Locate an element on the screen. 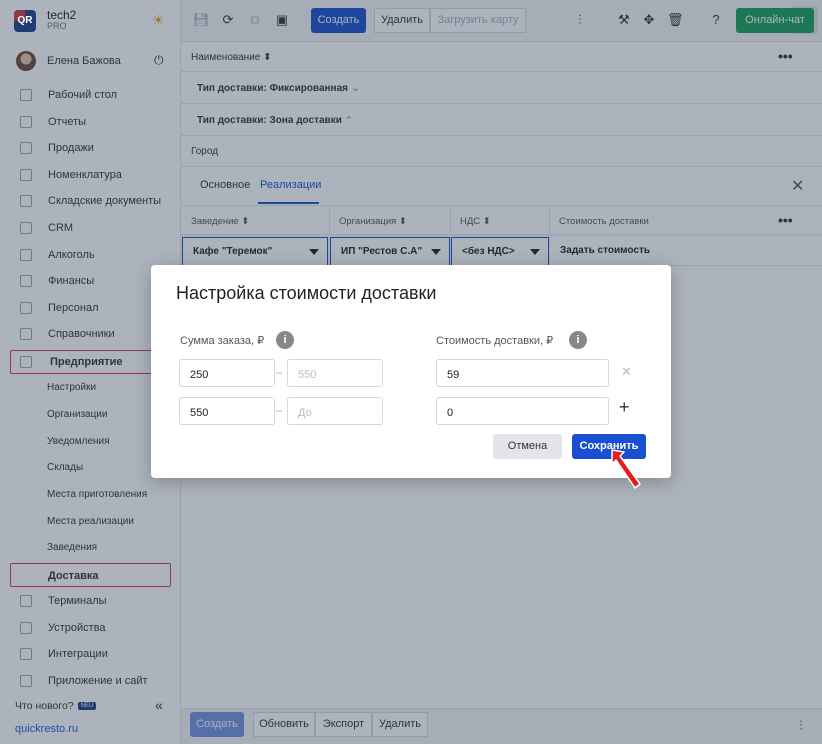 The width and height of the screenshot is (822, 744). order-sum-from-input: 550 is located at coordinates (227, 411).